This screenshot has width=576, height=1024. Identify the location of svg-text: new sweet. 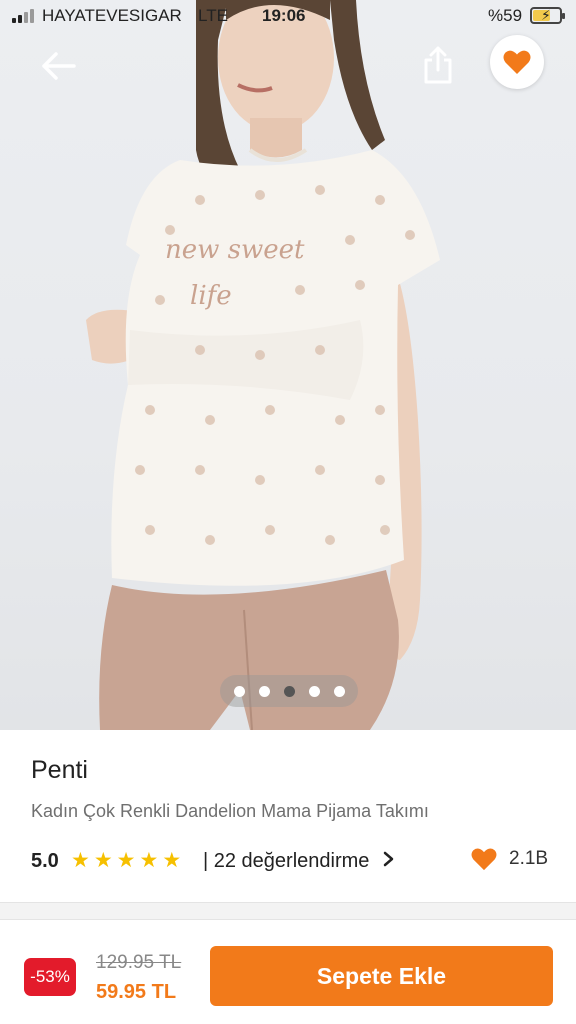
(235, 250).